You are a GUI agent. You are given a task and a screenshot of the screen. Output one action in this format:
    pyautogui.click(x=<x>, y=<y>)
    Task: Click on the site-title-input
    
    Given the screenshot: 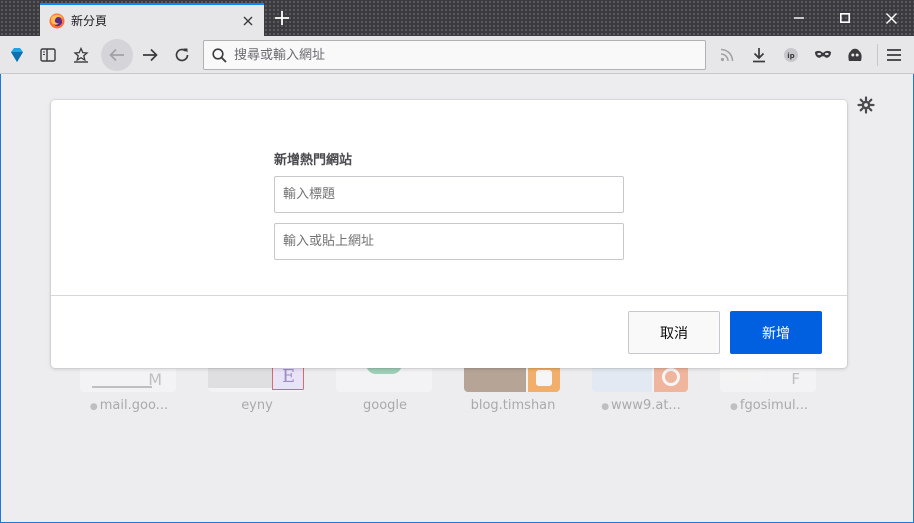 What is the action you would take?
    pyautogui.click(x=449, y=194)
    